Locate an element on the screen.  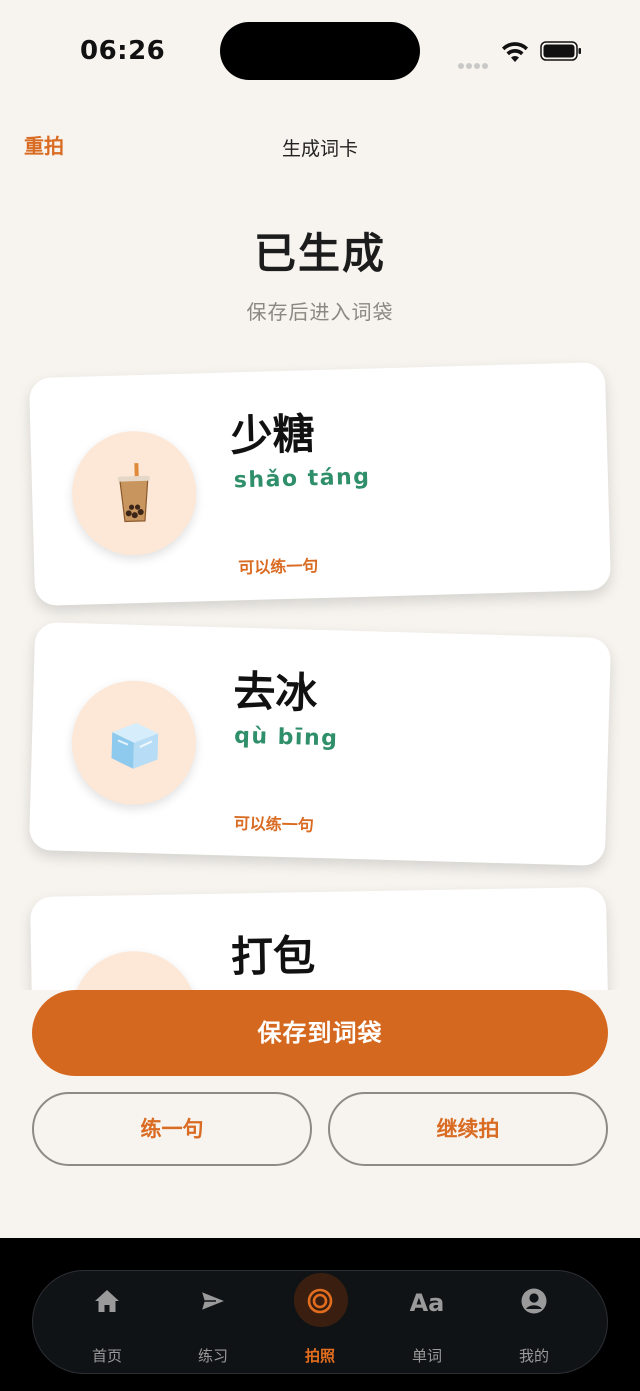
tab-words-label: 单词 is located at coordinates (426, 1356).